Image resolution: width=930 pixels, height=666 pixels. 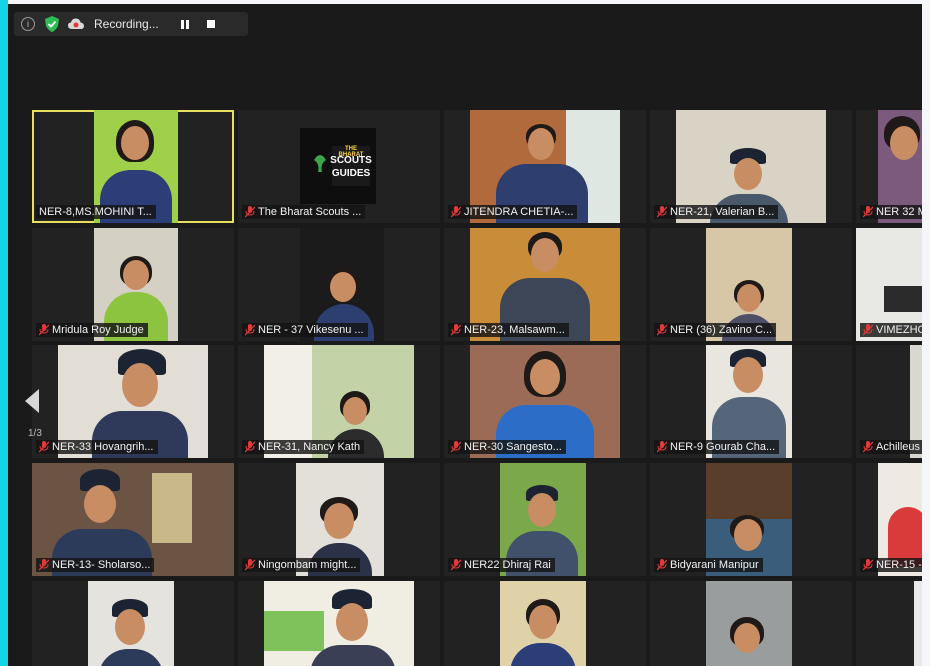 I want to click on shield-check-icon, so click(x=52, y=24).